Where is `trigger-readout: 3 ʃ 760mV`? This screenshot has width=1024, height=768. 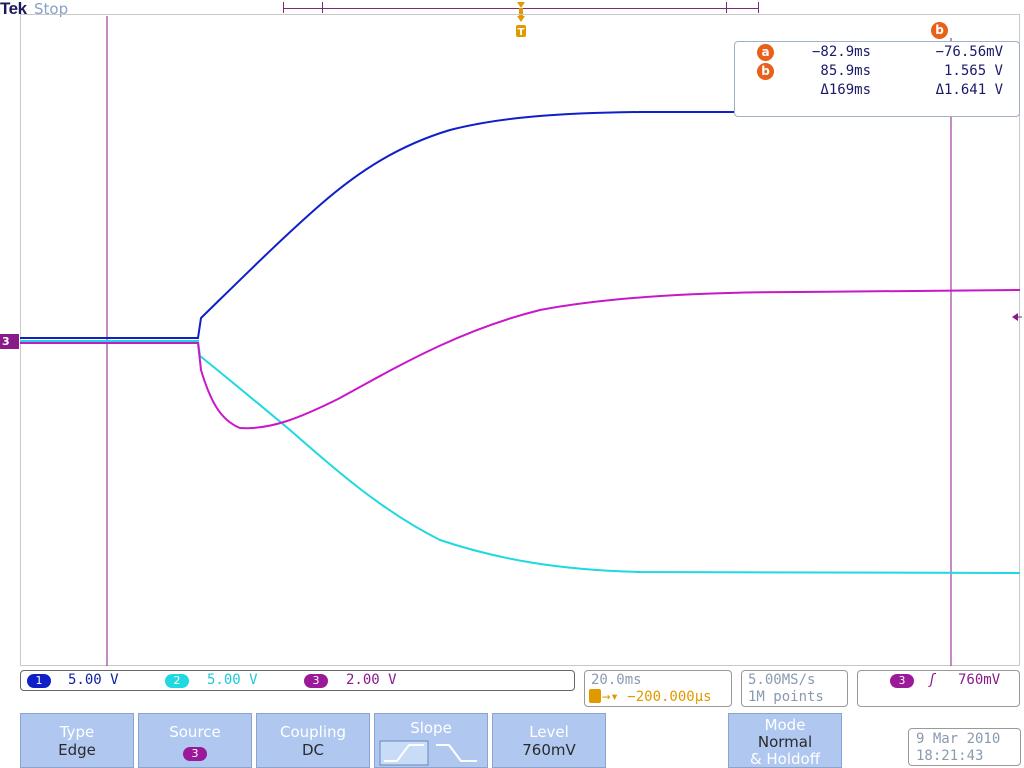 trigger-readout: 3 ʃ 760mV is located at coordinates (938, 688).